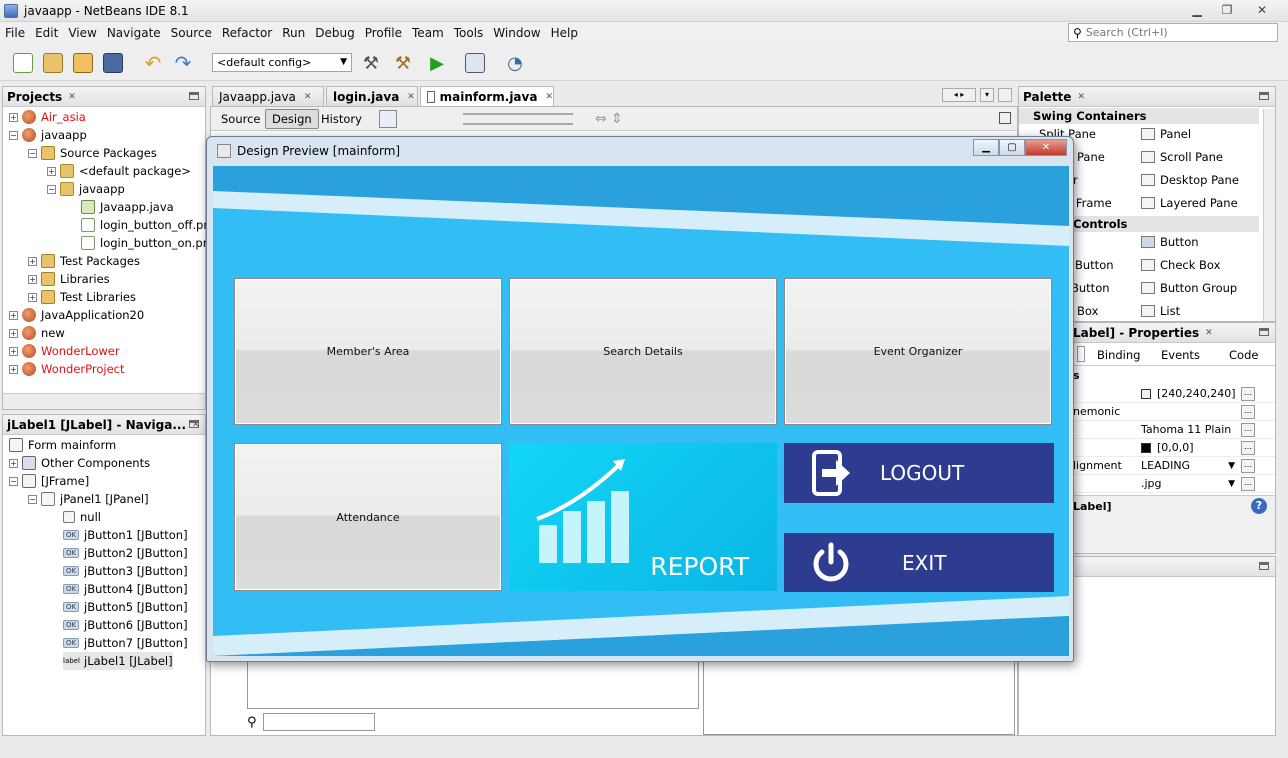  What do you see at coordinates (104, 401) in the screenshot?
I see `horizontal-scrollbar` at bounding box center [104, 401].